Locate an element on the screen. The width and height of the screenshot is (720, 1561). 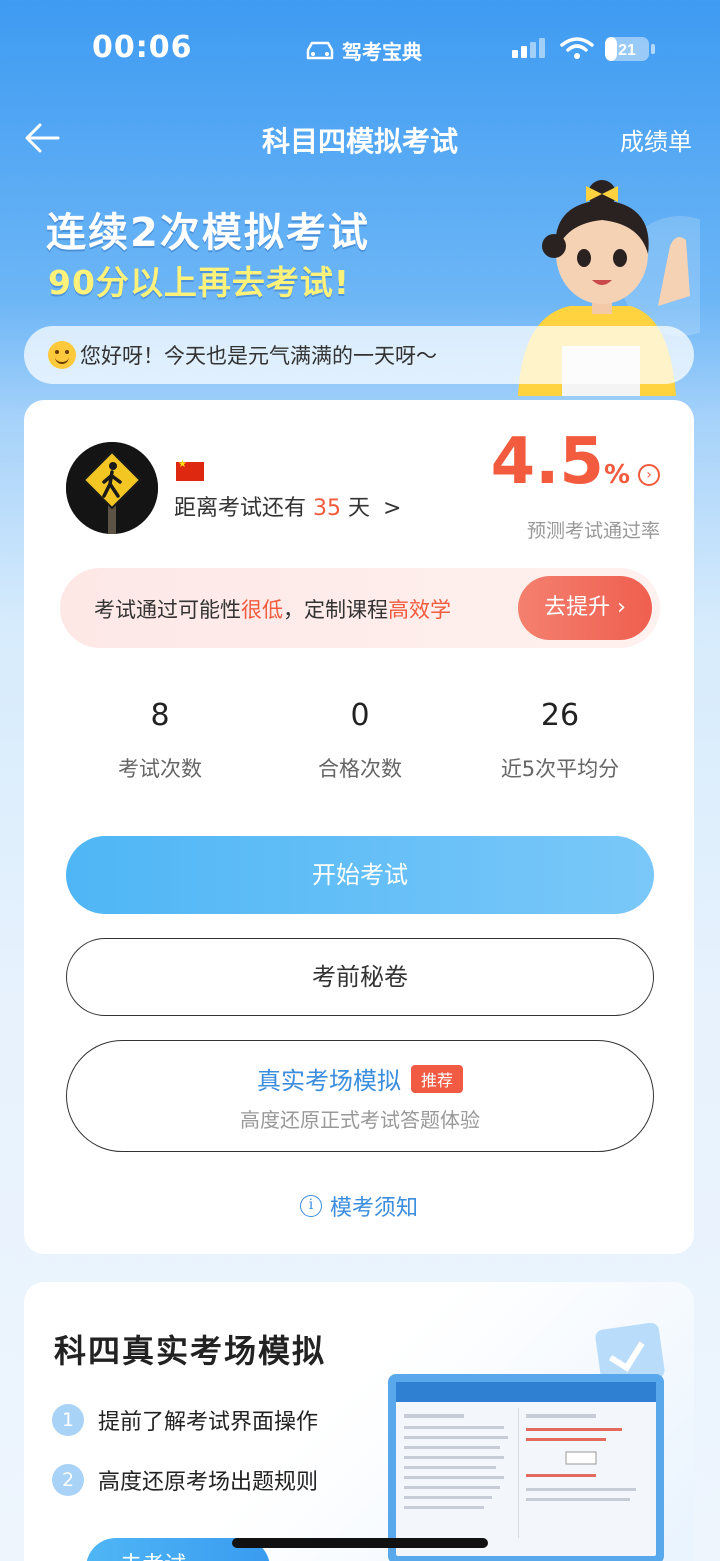
real-exam-title: 真实考场模拟 推荐 is located at coordinates (360, 1078).